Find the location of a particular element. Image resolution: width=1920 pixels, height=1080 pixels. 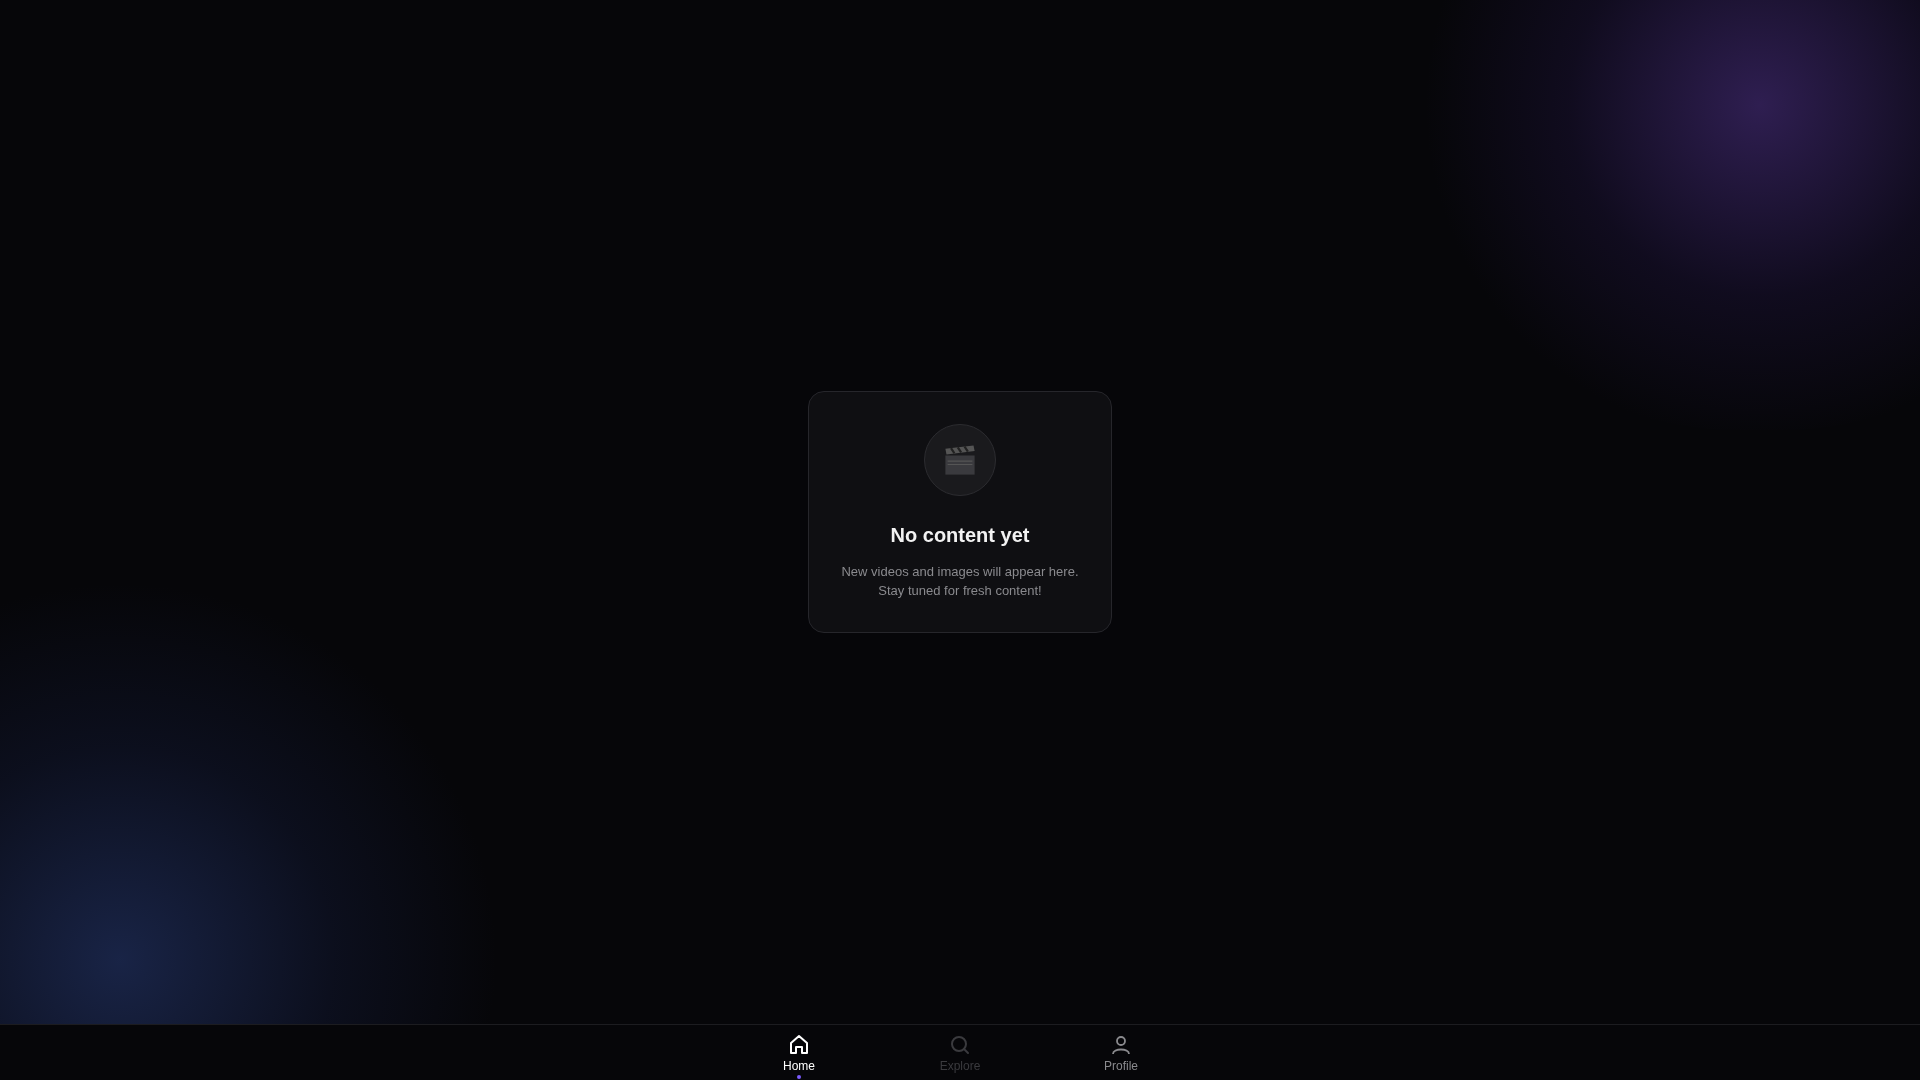

nav-tab: Home is located at coordinates (799, 1052).